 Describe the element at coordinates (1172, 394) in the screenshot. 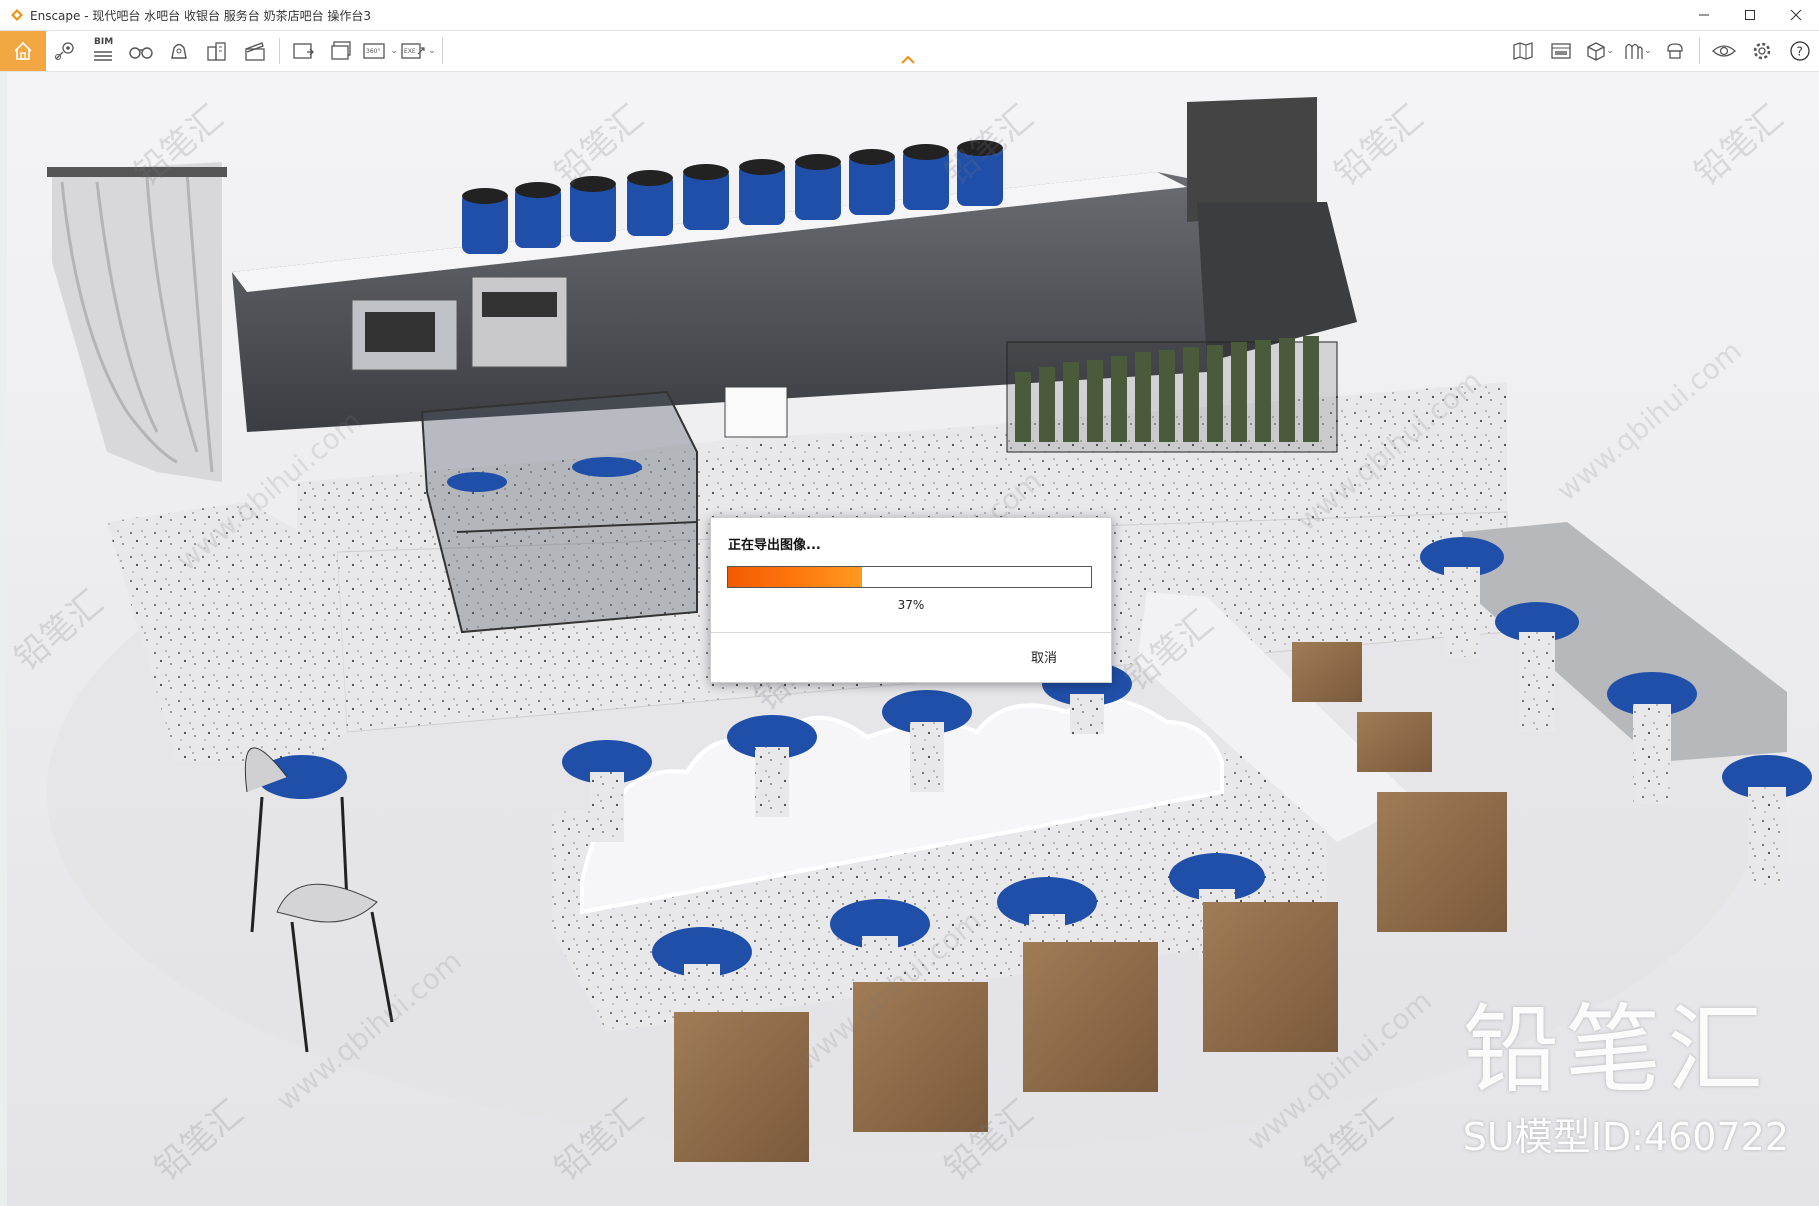

I see `tea-jars` at that location.